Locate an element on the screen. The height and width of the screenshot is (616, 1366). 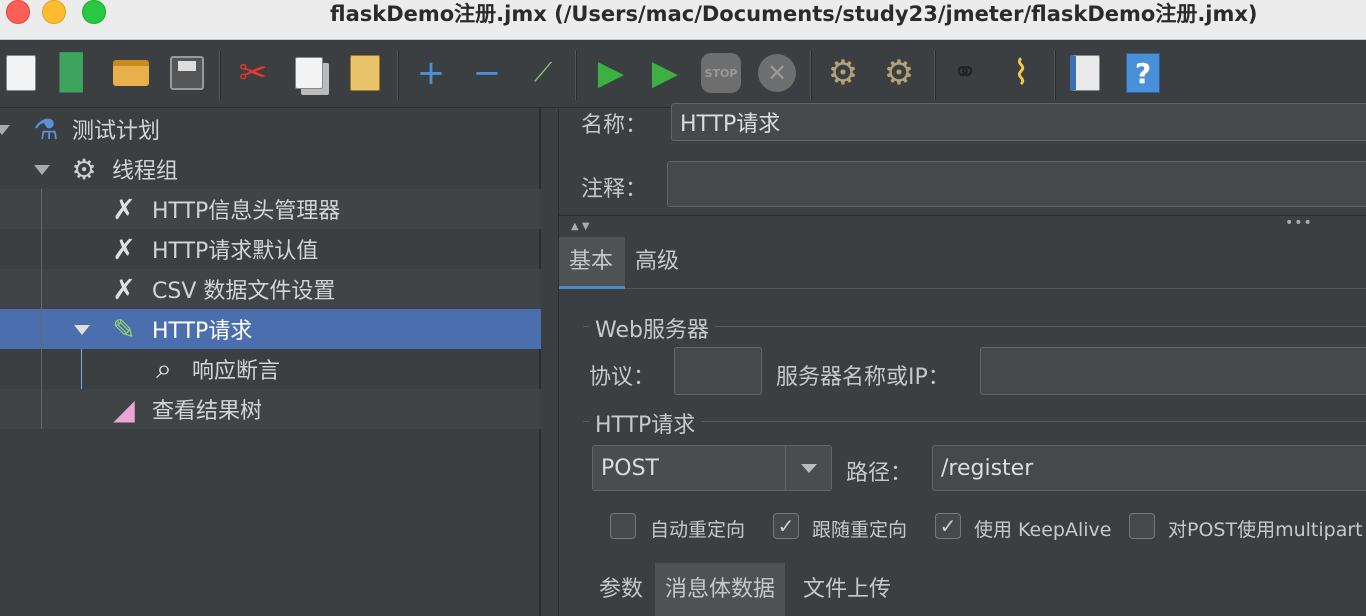
clear-icon: ⚙ is located at coordinates (843, 73).